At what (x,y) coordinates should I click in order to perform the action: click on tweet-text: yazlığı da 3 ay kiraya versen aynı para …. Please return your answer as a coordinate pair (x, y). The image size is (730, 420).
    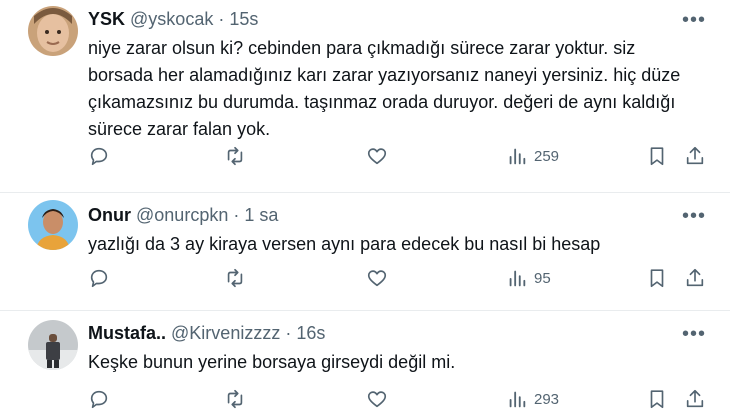
    Looking at the image, I should click on (388, 244).